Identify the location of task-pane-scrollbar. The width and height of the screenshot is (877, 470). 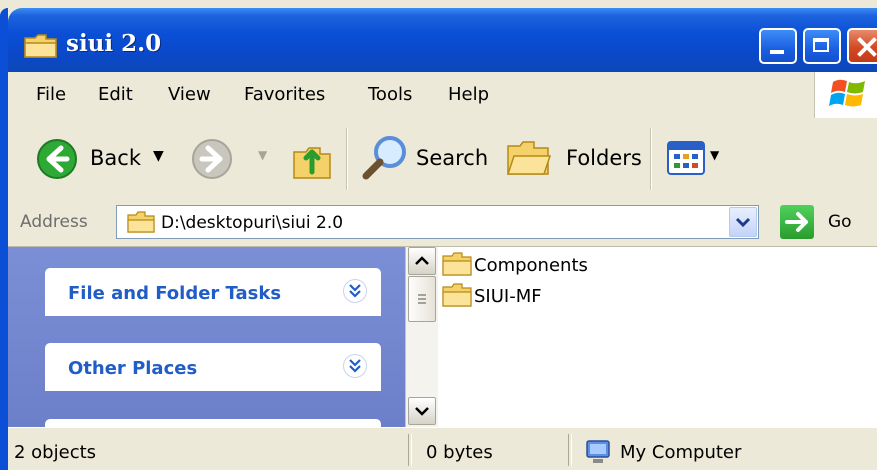
(421, 337).